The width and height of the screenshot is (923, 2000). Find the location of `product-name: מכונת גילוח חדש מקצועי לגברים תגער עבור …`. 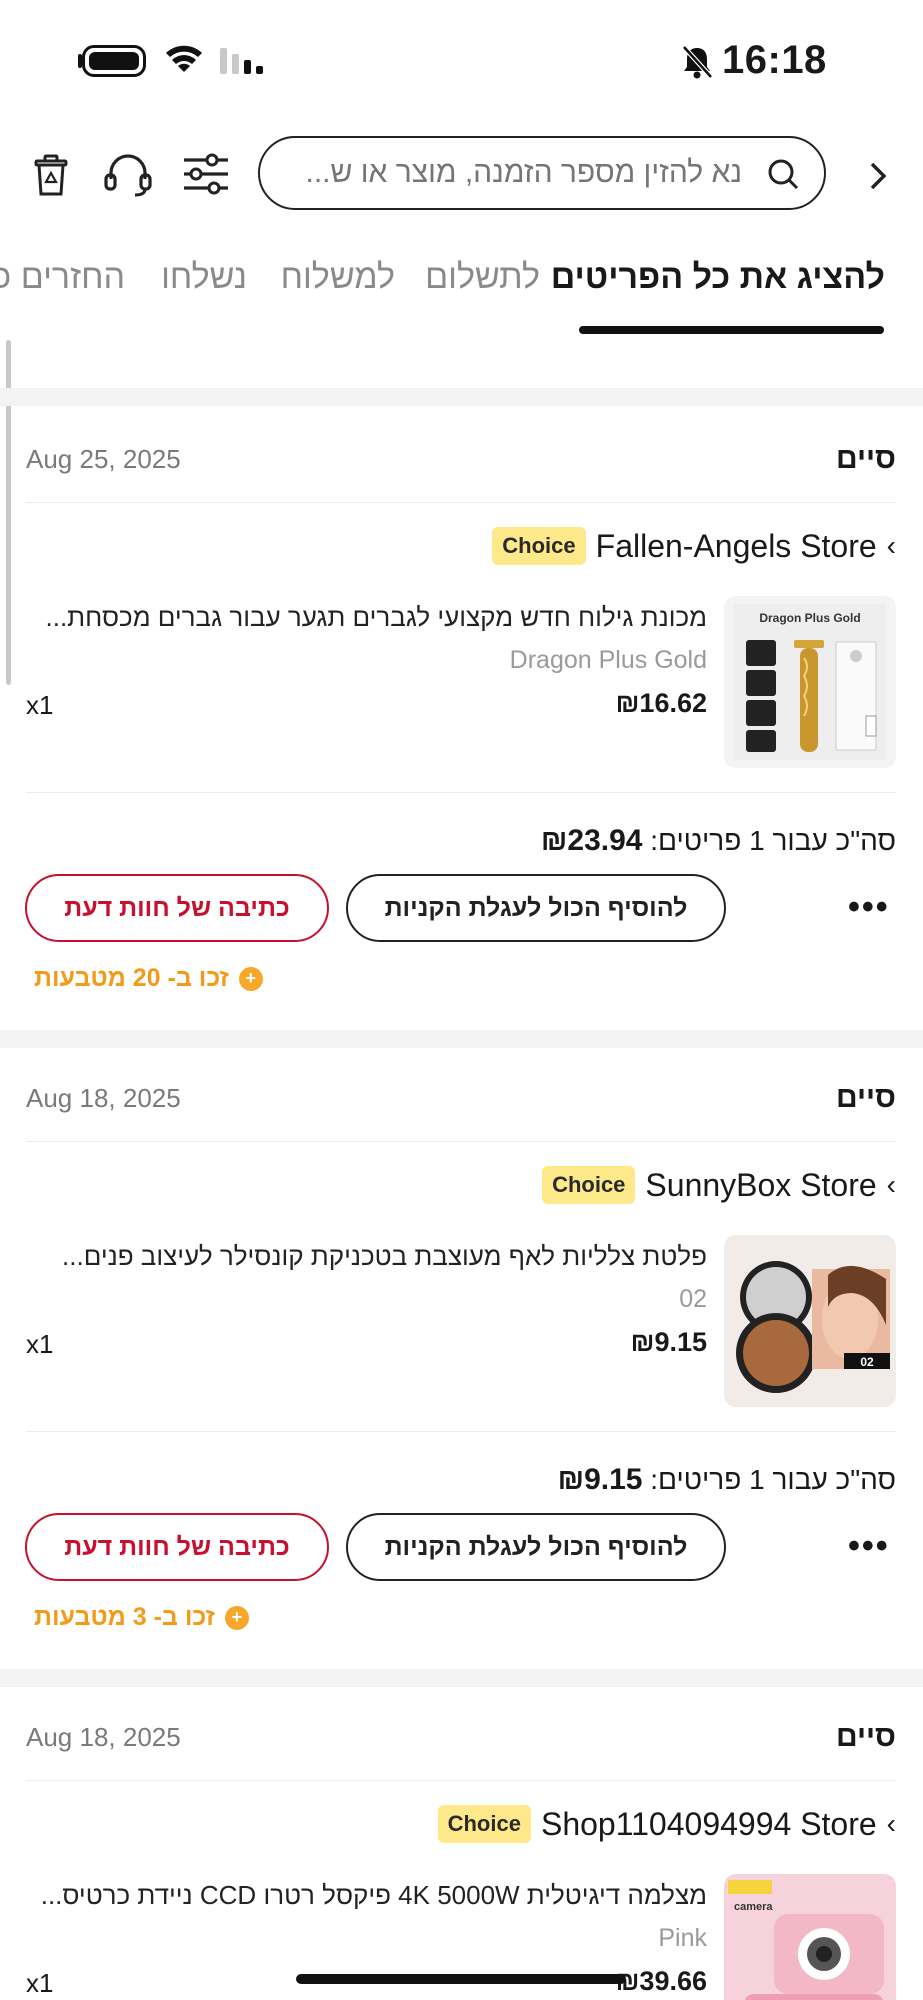

product-name: מכונת גילוח חדש מקצועי לגברים תגער עבור … is located at coordinates (367, 617).